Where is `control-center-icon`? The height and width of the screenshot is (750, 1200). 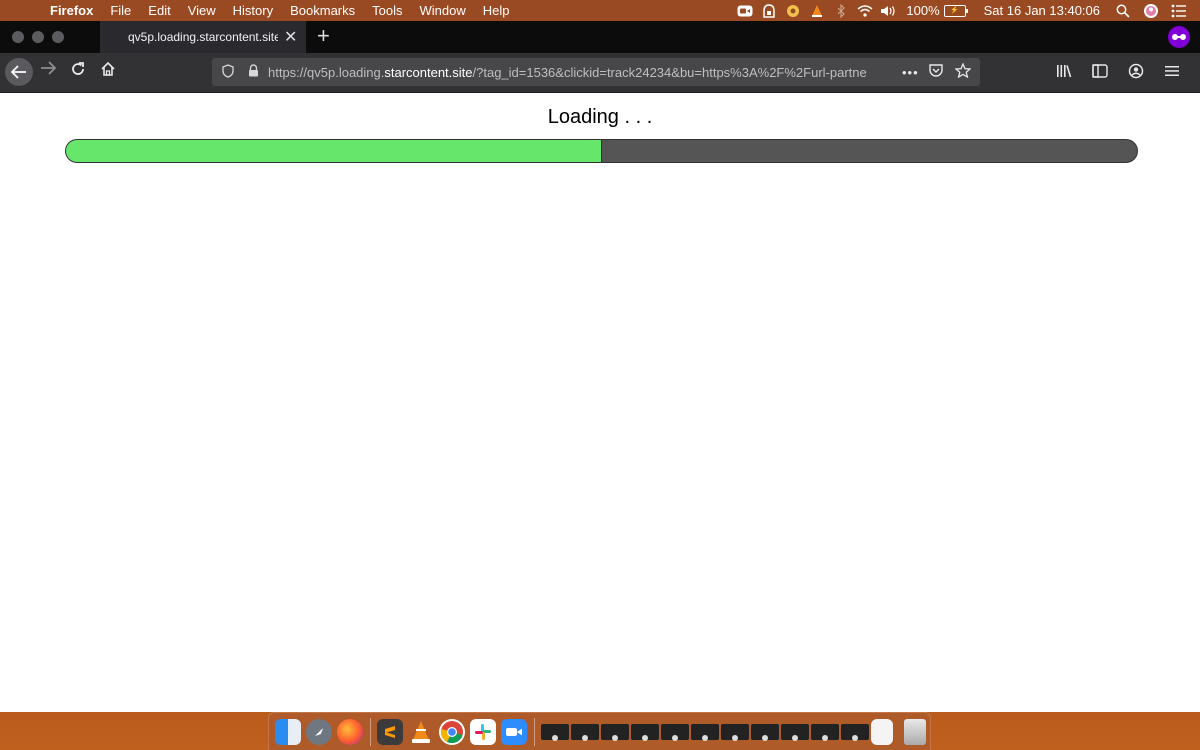
control-center-icon is located at coordinates (1179, 11).